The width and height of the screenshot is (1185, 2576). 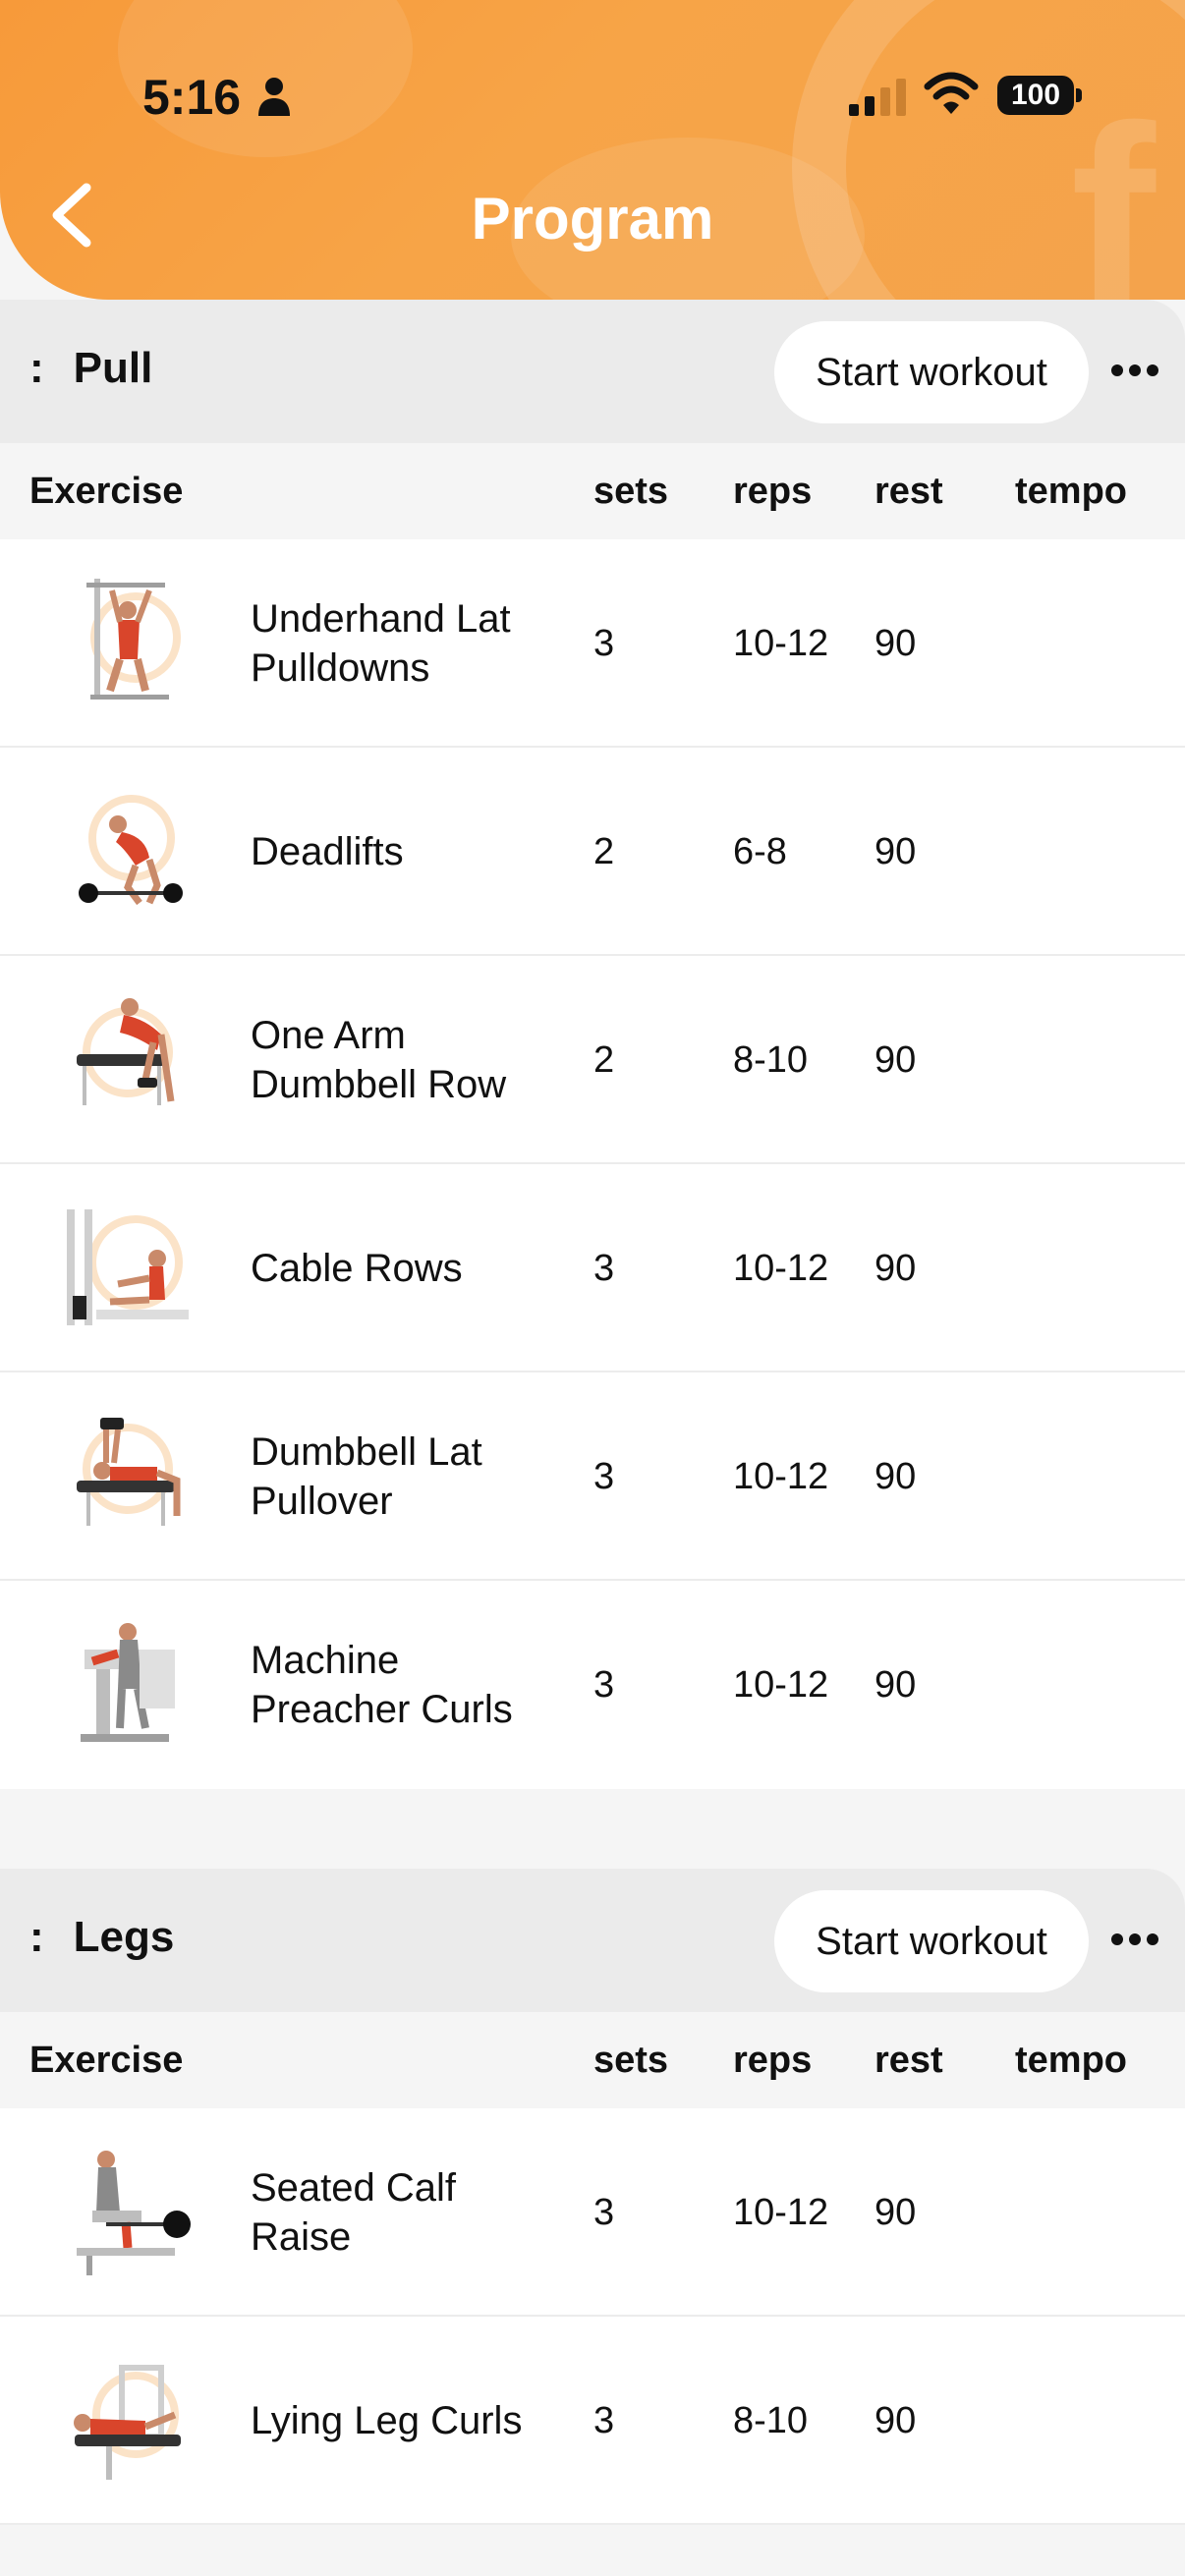 What do you see at coordinates (592, 1268) in the screenshot?
I see `exercise-row: Cable Rows 3 10-12 90` at bounding box center [592, 1268].